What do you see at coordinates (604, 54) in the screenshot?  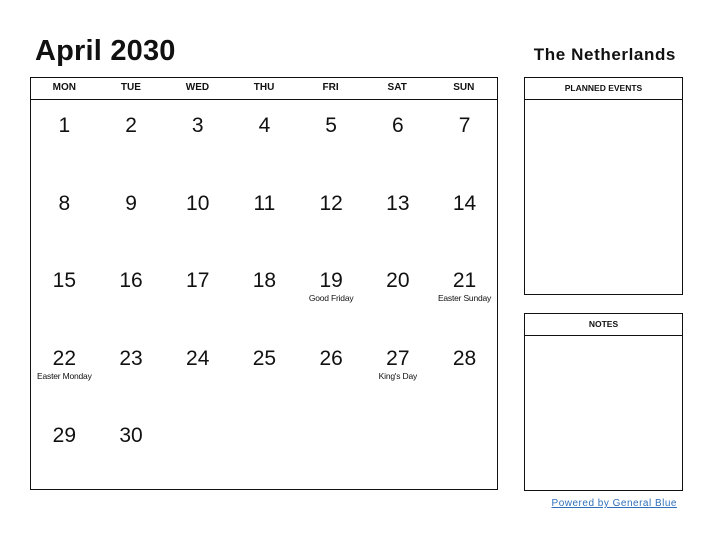 I see `country-name: The Netherlands` at bounding box center [604, 54].